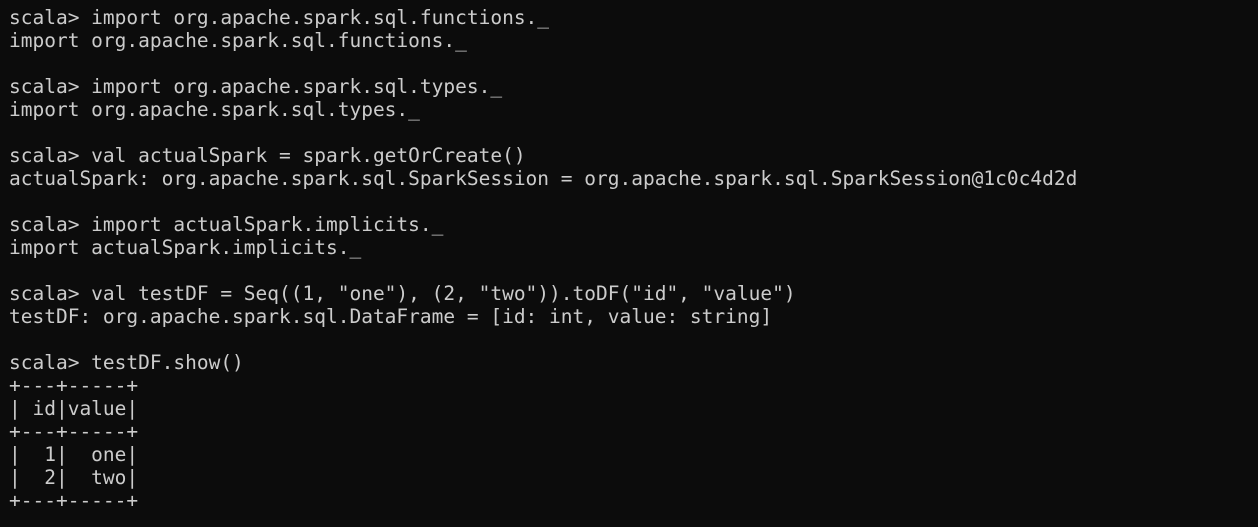 Image resolution: width=1258 pixels, height=527 pixels. I want to click on terminal-line: import actualSpark.implicits._, so click(185, 247).